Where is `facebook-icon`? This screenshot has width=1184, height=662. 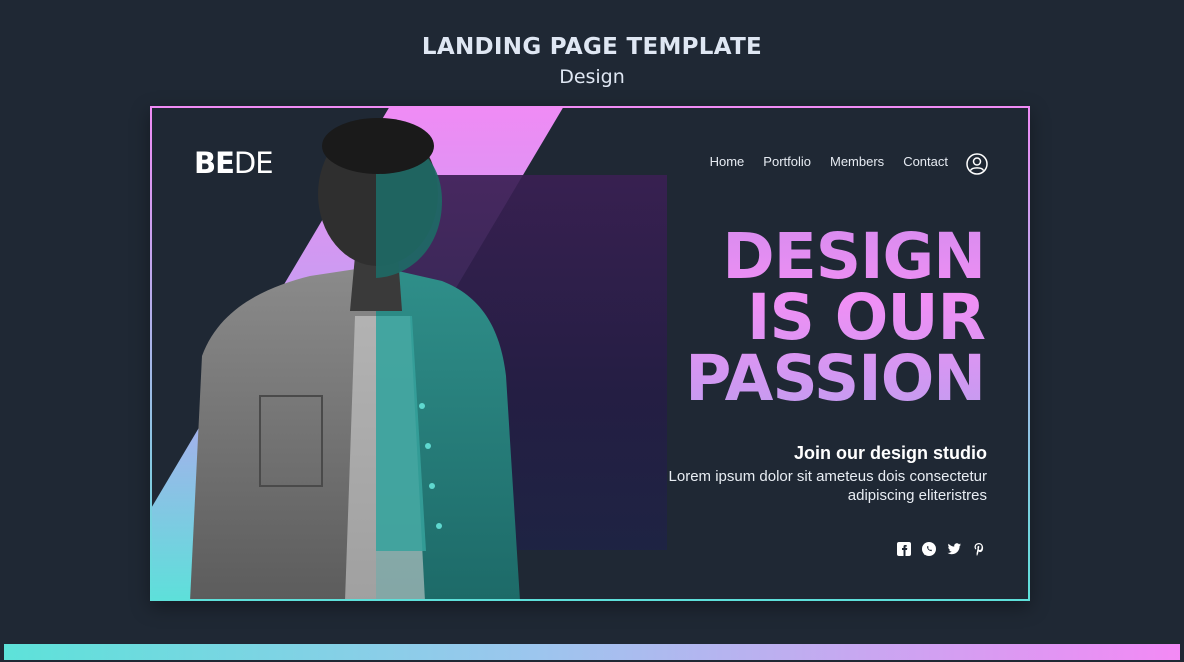
facebook-icon is located at coordinates (904, 549).